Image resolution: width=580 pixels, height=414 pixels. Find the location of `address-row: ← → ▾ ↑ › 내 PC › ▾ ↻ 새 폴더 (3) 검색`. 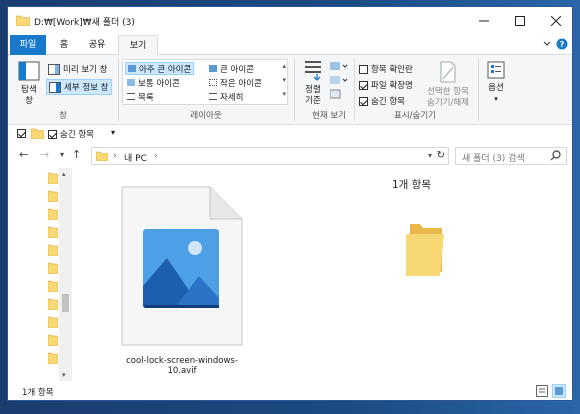

address-row: ← → ▾ ↑ › 내 PC › ▾ ↻ 새 폴더 (3) 검색 is located at coordinates (290, 156).